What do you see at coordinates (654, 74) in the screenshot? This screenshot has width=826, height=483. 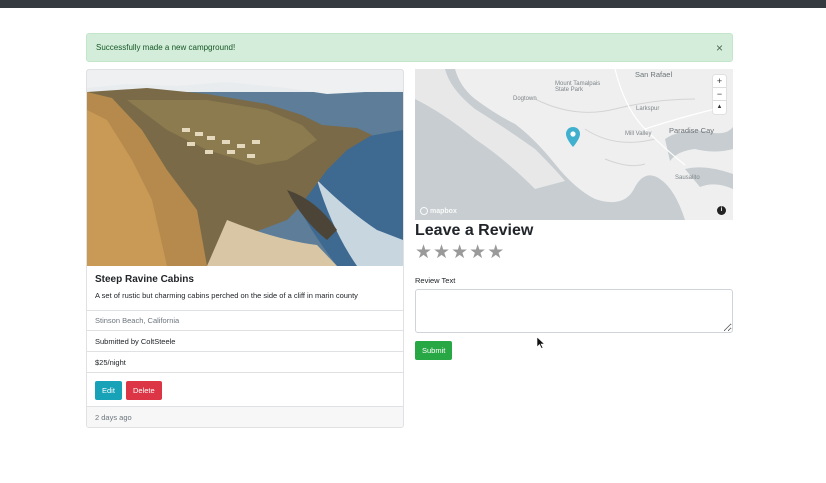 I see `map-label-san-rafael: San Rafael` at bounding box center [654, 74].